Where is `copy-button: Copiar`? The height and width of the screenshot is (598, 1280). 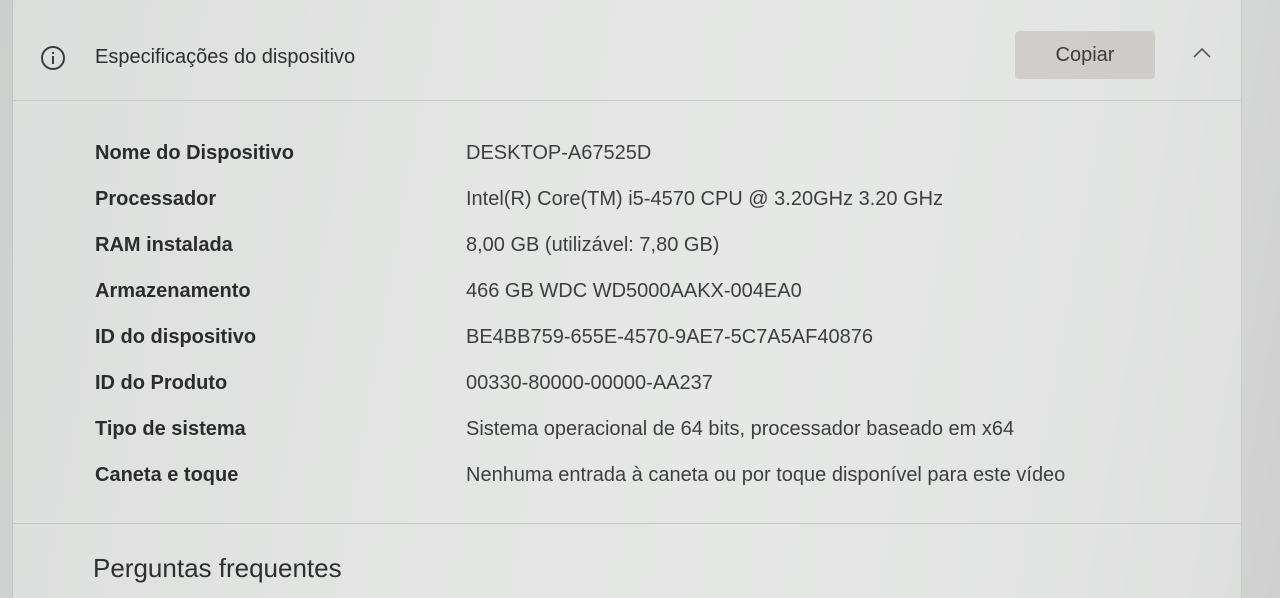 copy-button: Copiar is located at coordinates (1085, 55).